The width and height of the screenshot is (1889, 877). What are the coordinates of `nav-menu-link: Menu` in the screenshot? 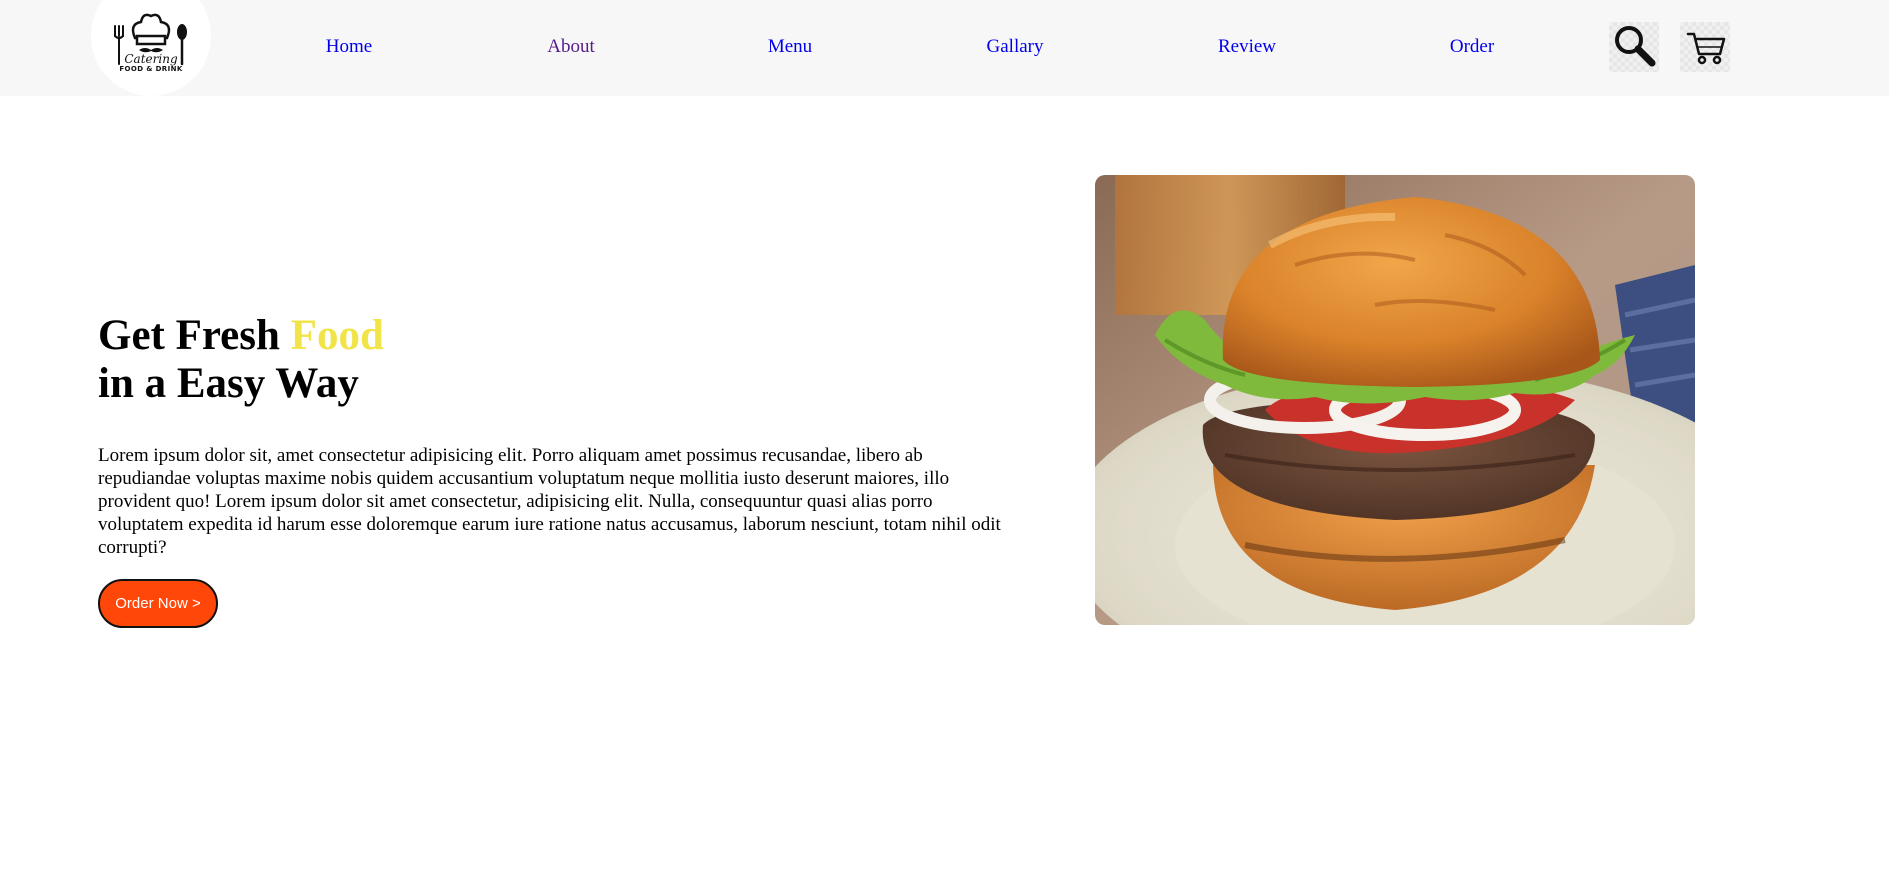 It's located at (790, 47).